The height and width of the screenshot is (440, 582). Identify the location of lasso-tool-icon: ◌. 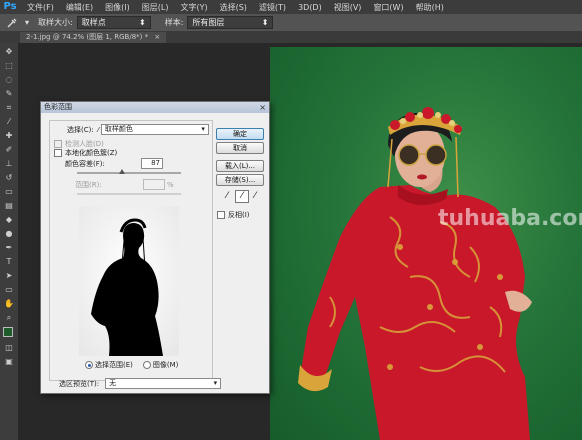
(9, 80).